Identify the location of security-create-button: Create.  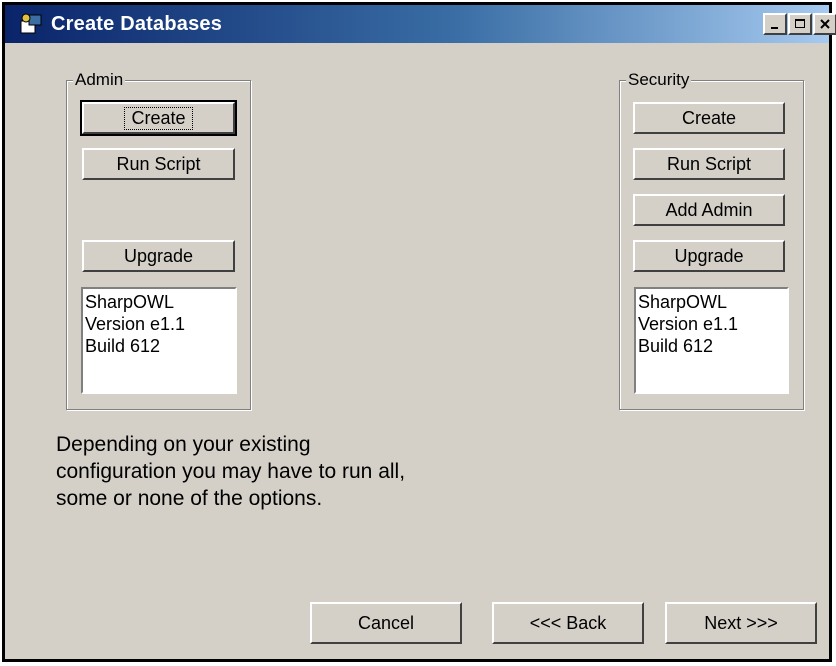
(709, 118).